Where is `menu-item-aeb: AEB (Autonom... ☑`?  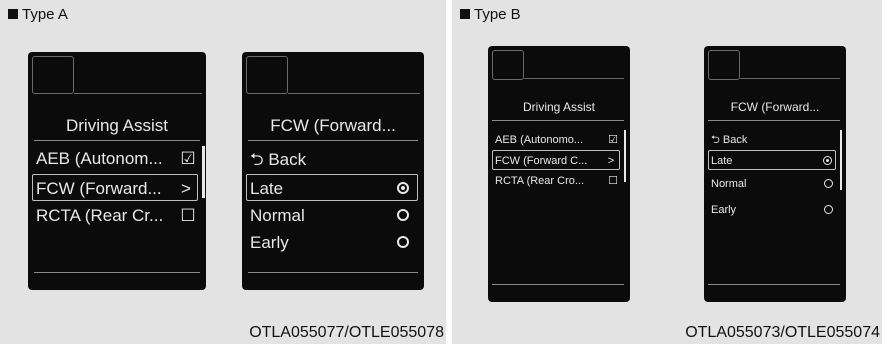 menu-item-aeb: AEB (Autonom... ☑ is located at coordinates (117, 158).